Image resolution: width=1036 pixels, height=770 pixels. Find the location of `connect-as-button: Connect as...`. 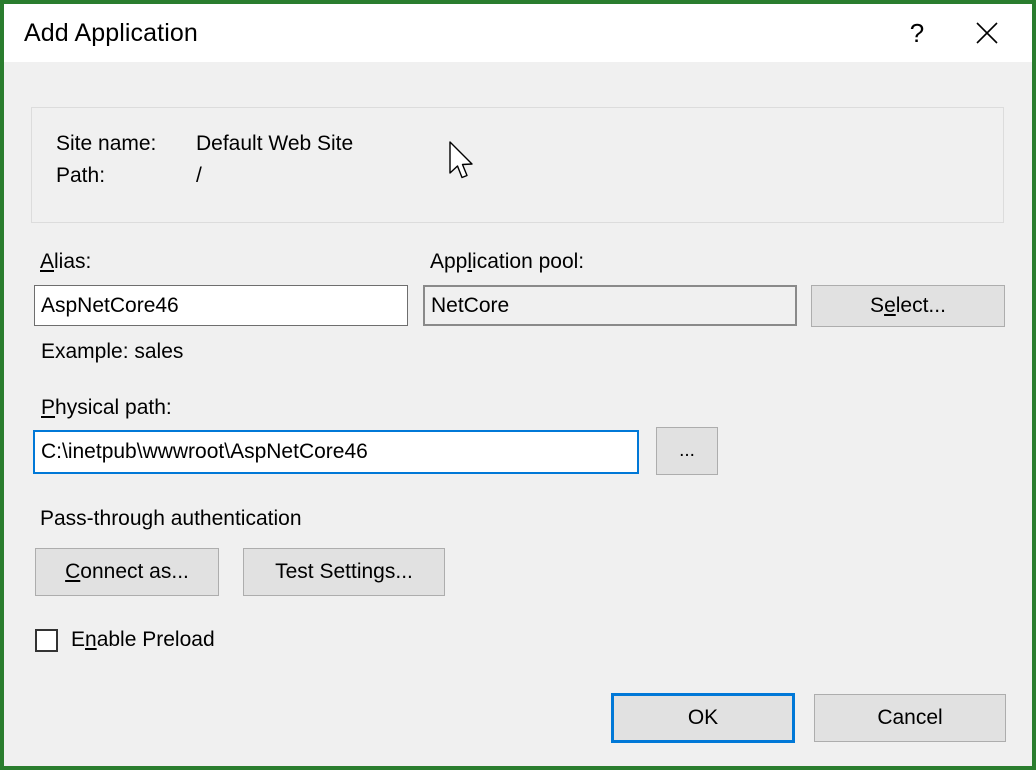

connect-as-button: Connect as... is located at coordinates (127, 572).